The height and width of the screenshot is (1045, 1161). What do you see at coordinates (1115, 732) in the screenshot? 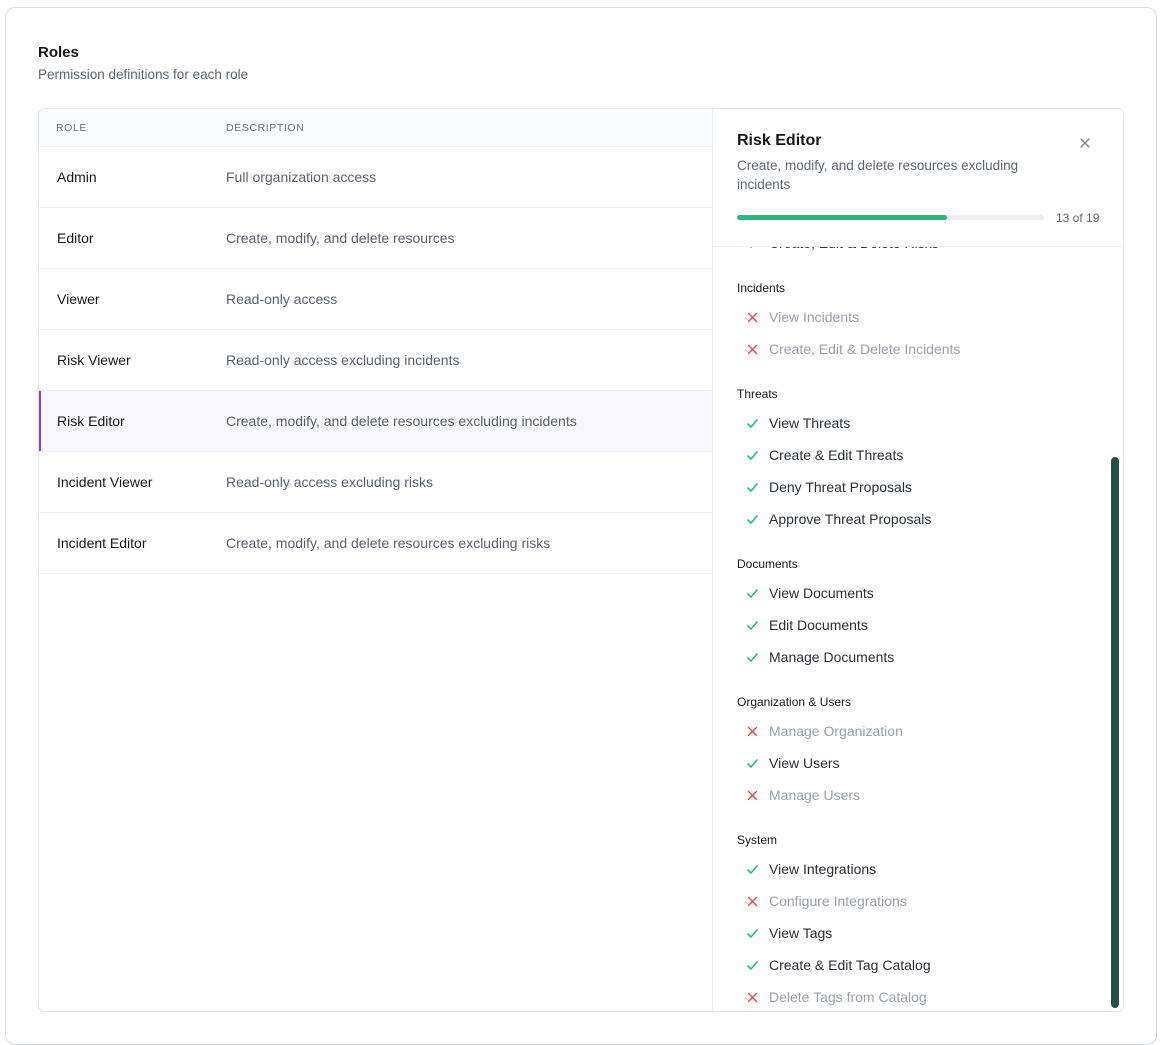
I see `scrollbar-thumb` at bounding box center [1115, 732].